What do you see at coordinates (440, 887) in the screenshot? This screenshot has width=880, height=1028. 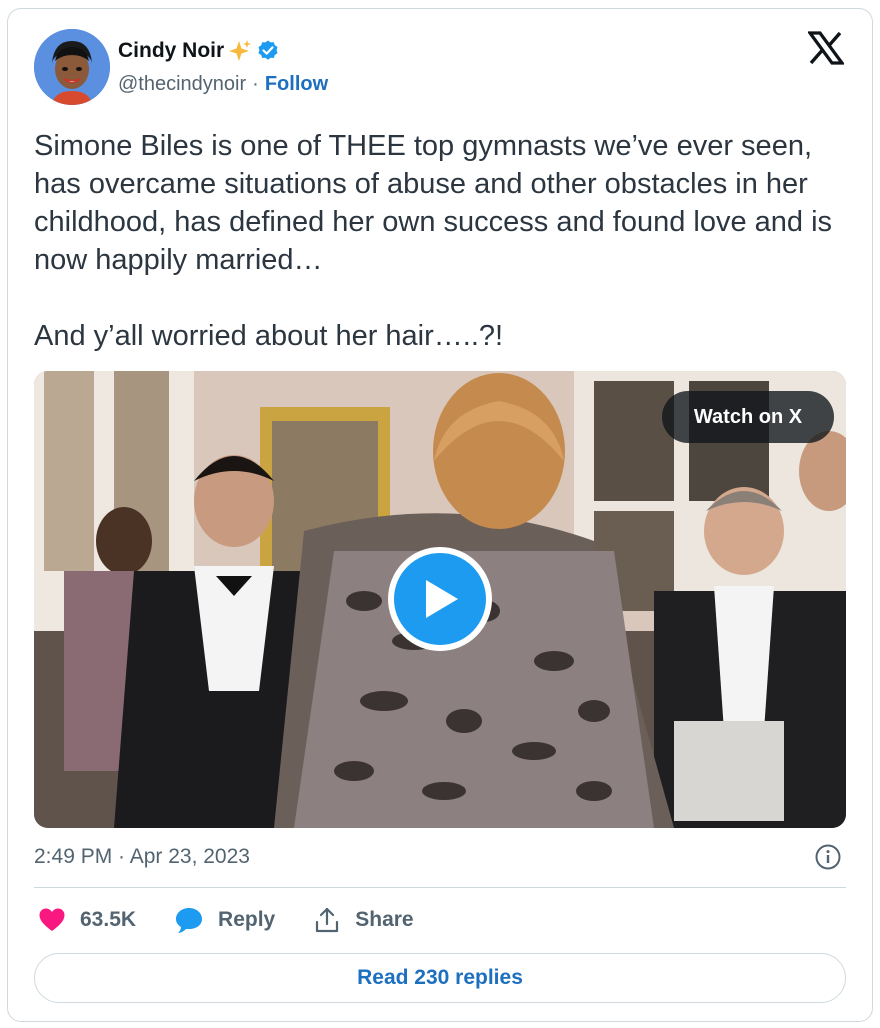 I see `divider` at bounding box center [440, 887].